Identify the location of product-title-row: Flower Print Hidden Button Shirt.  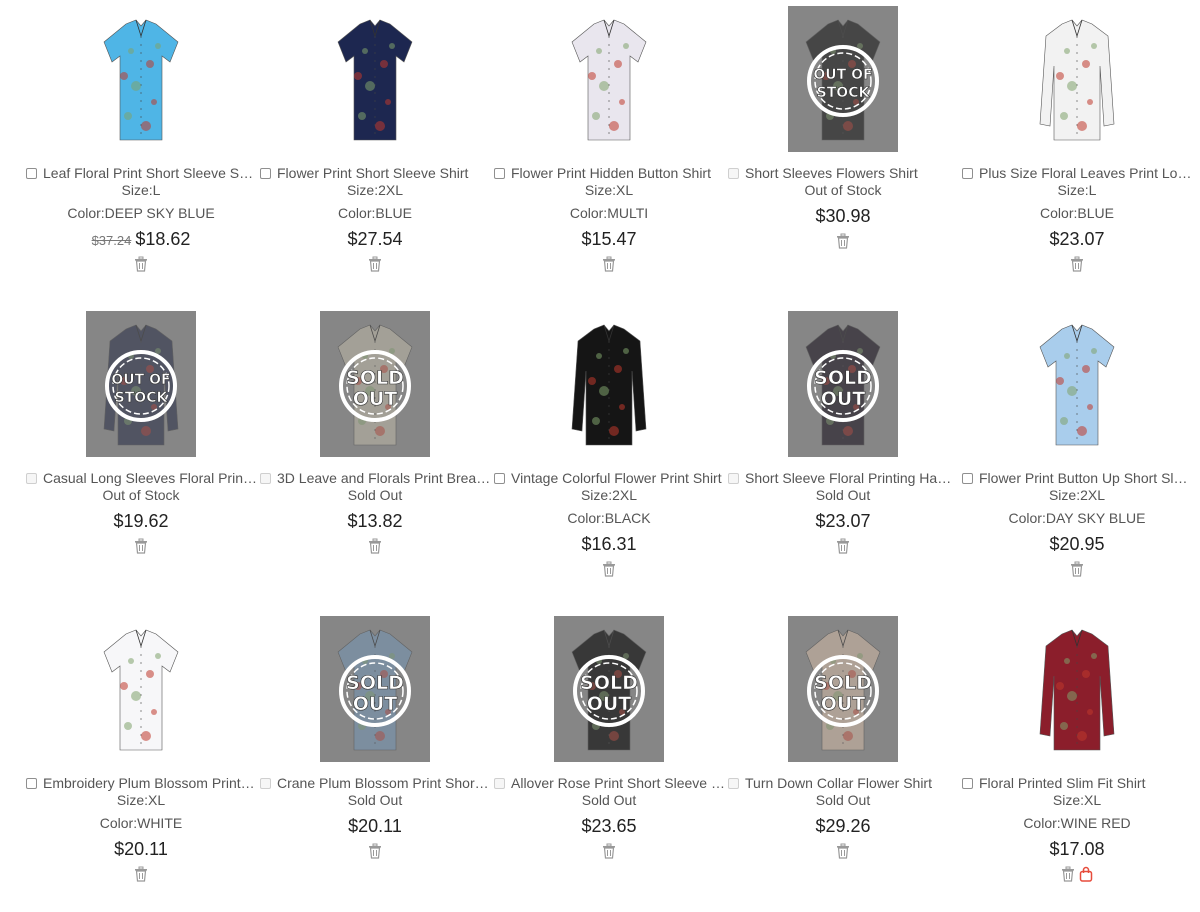
(609, 173).